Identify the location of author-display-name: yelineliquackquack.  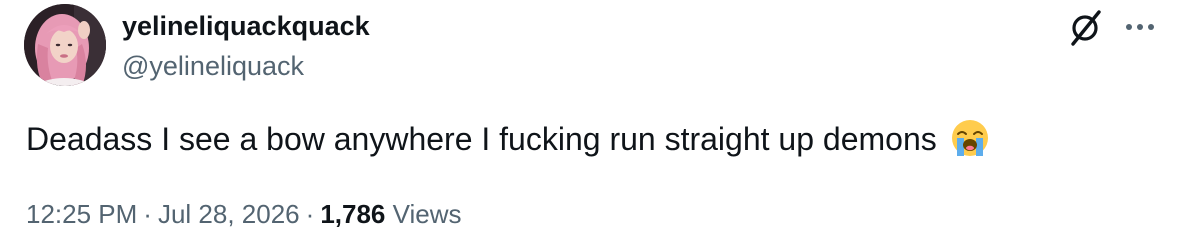
(246, 26).